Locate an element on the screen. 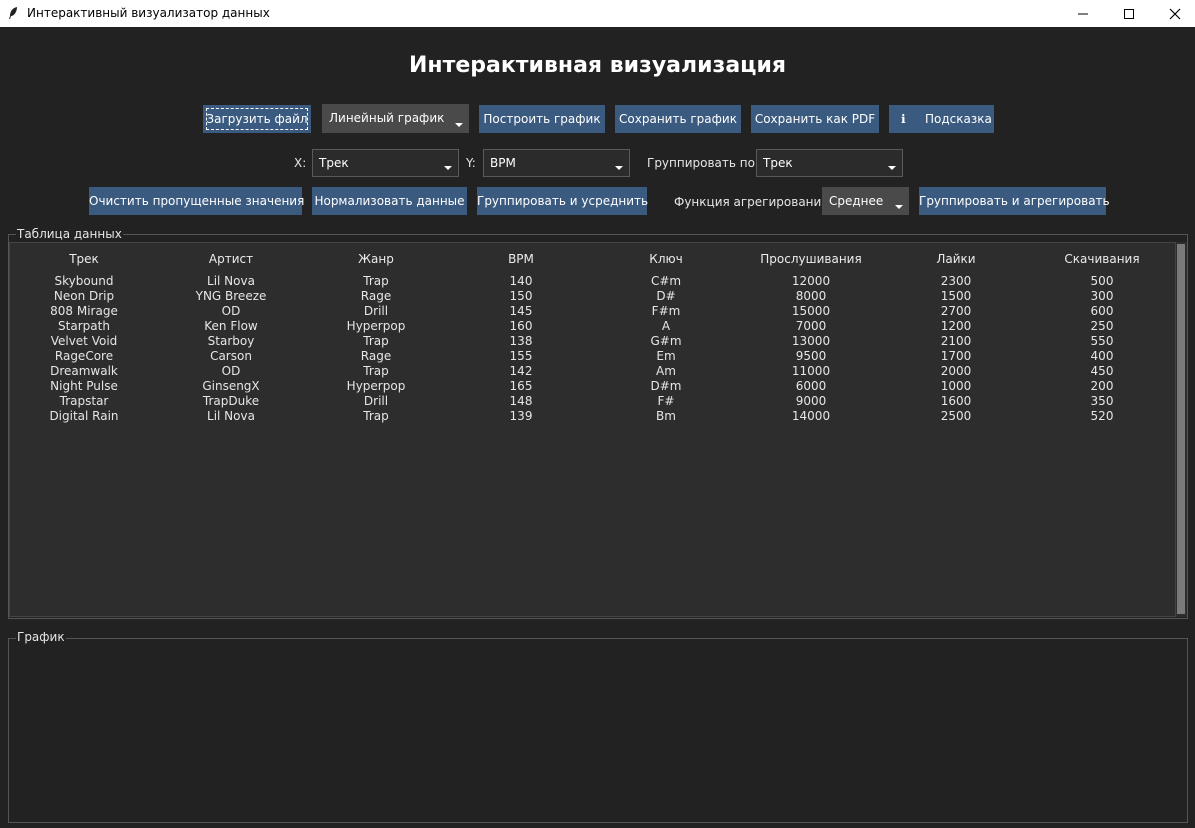 This screenshot has height=828, width=1195. group-aggregate-button: Группировать и агрегировать is located at coordinates (1014, 201).